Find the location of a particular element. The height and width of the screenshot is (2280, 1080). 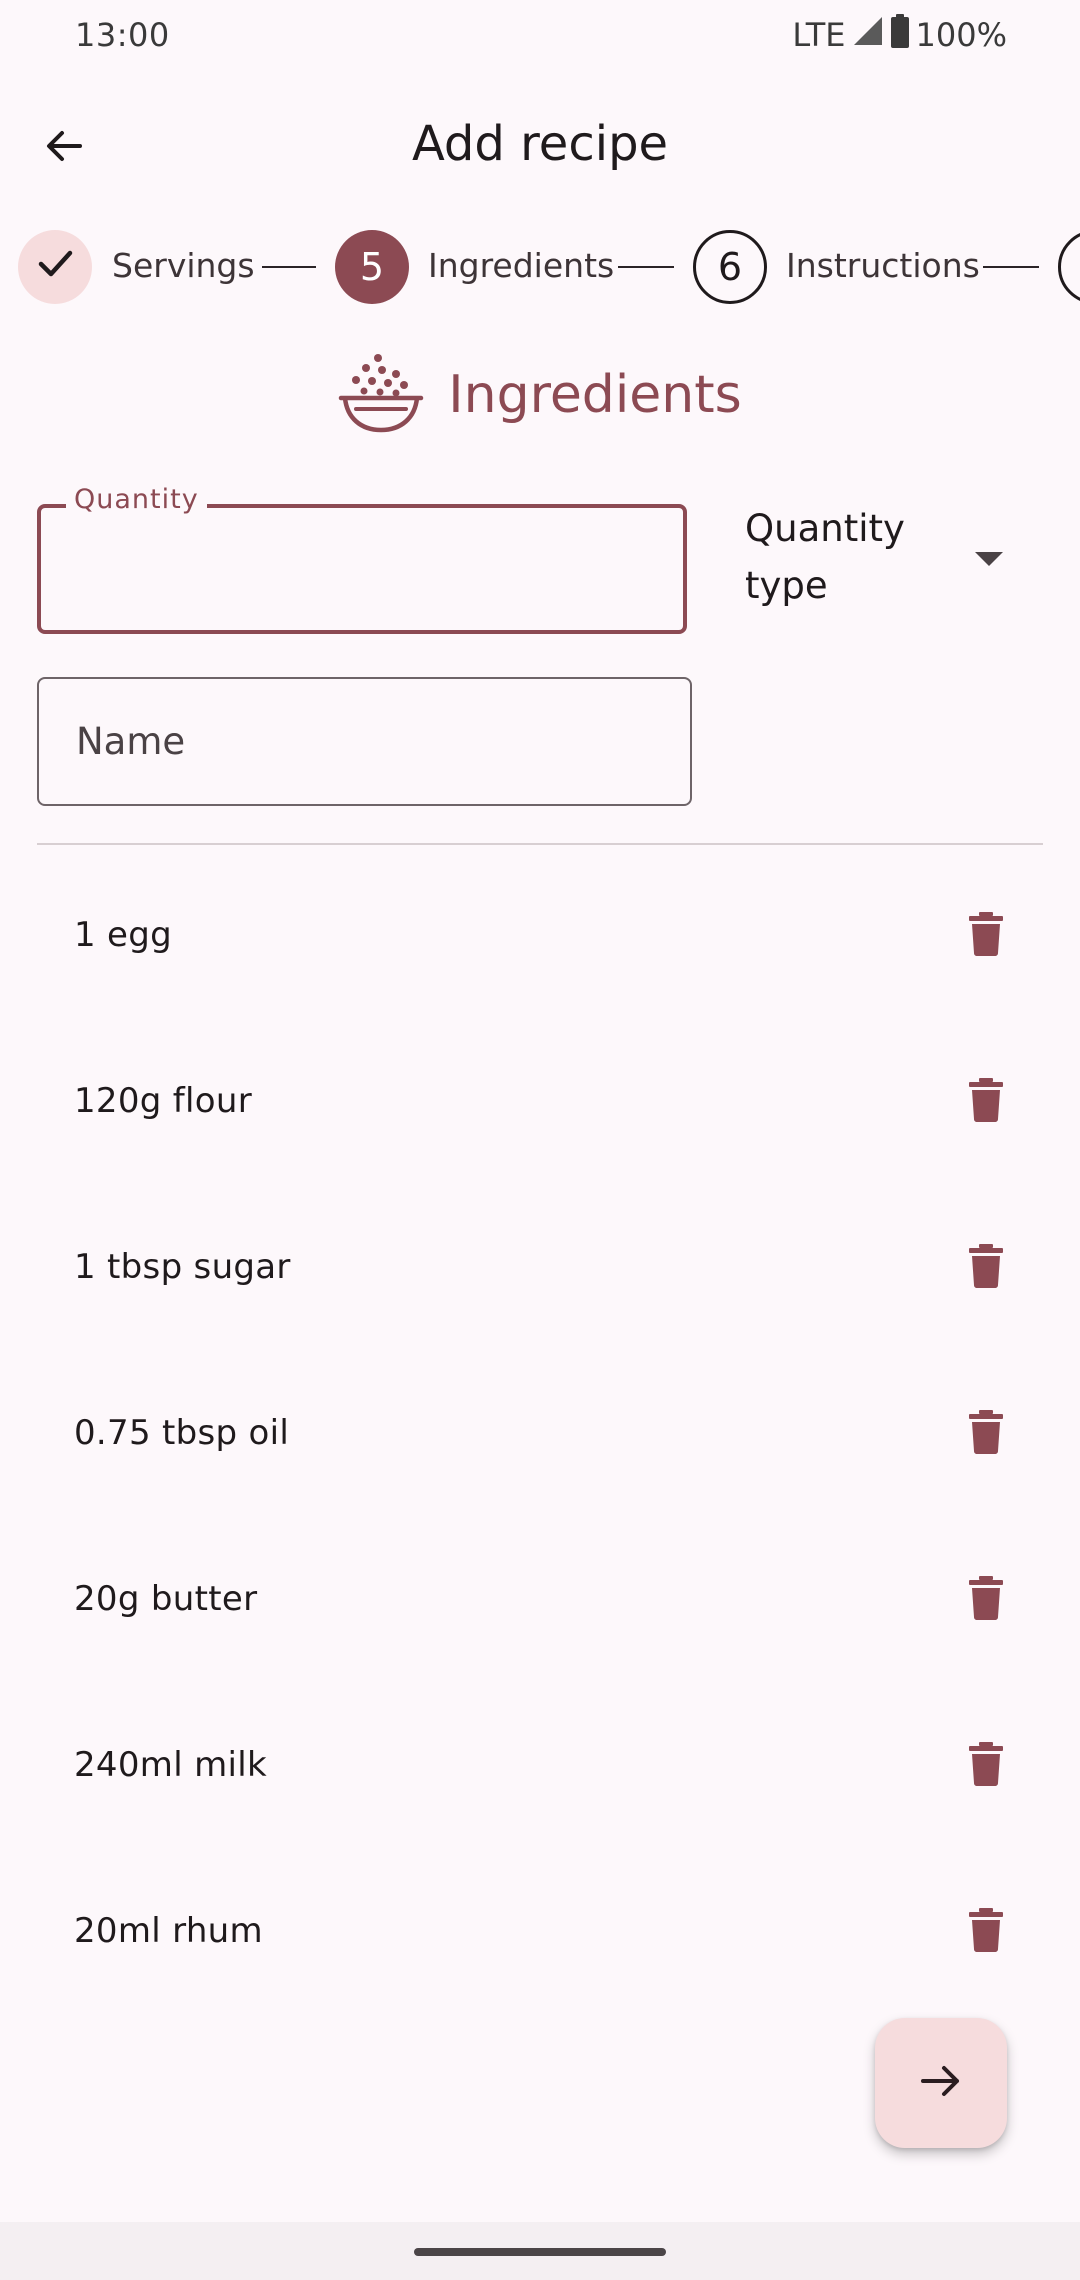

recipe-stepper: Servings 5 Ingredients 6 Instructions 7 is located at coordinates (540, 267).